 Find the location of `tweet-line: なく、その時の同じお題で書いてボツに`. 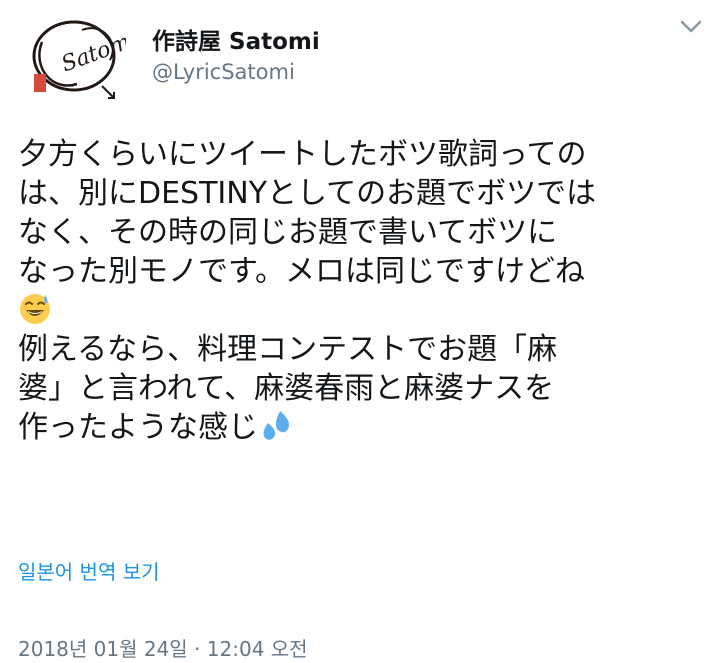

tweet-line: なく、その時の同じお題で書いてボツに is located at coordinates (288, 232).